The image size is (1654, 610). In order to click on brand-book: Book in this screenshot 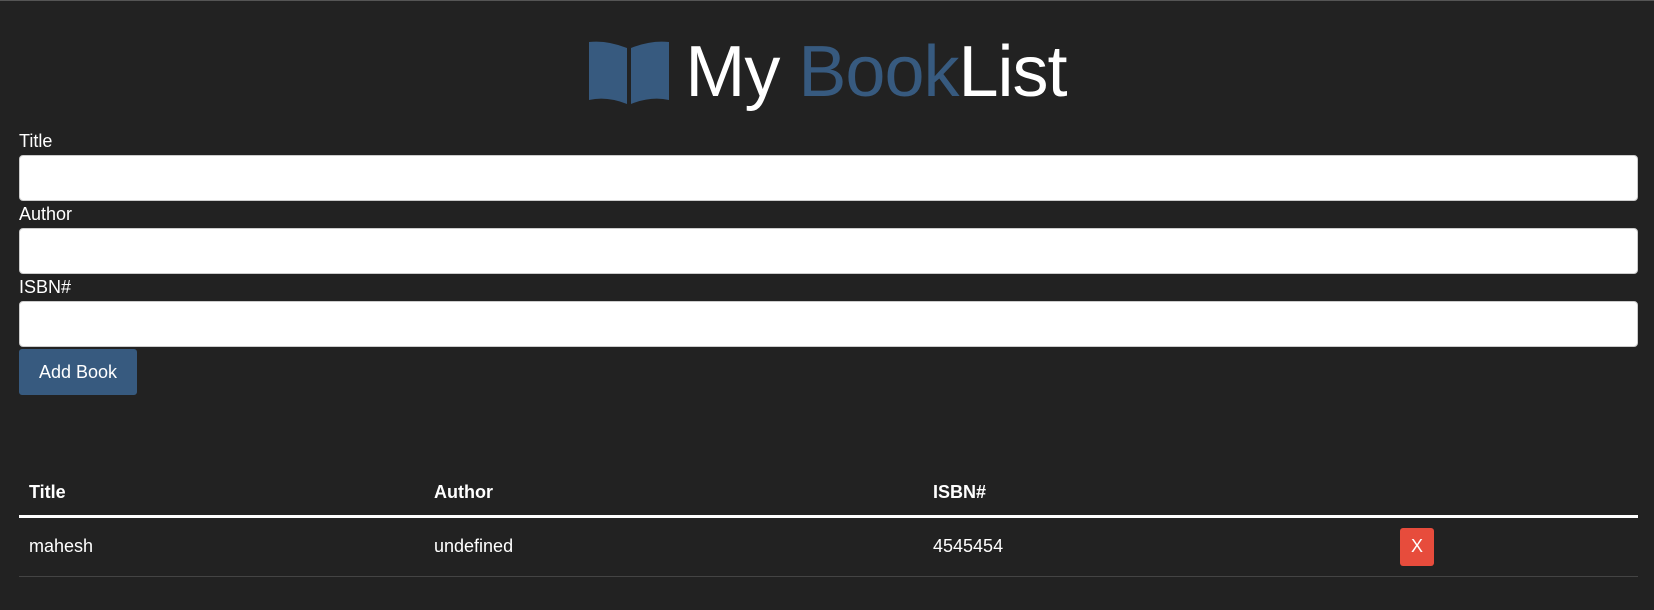, I will do `click(878, 72)`.